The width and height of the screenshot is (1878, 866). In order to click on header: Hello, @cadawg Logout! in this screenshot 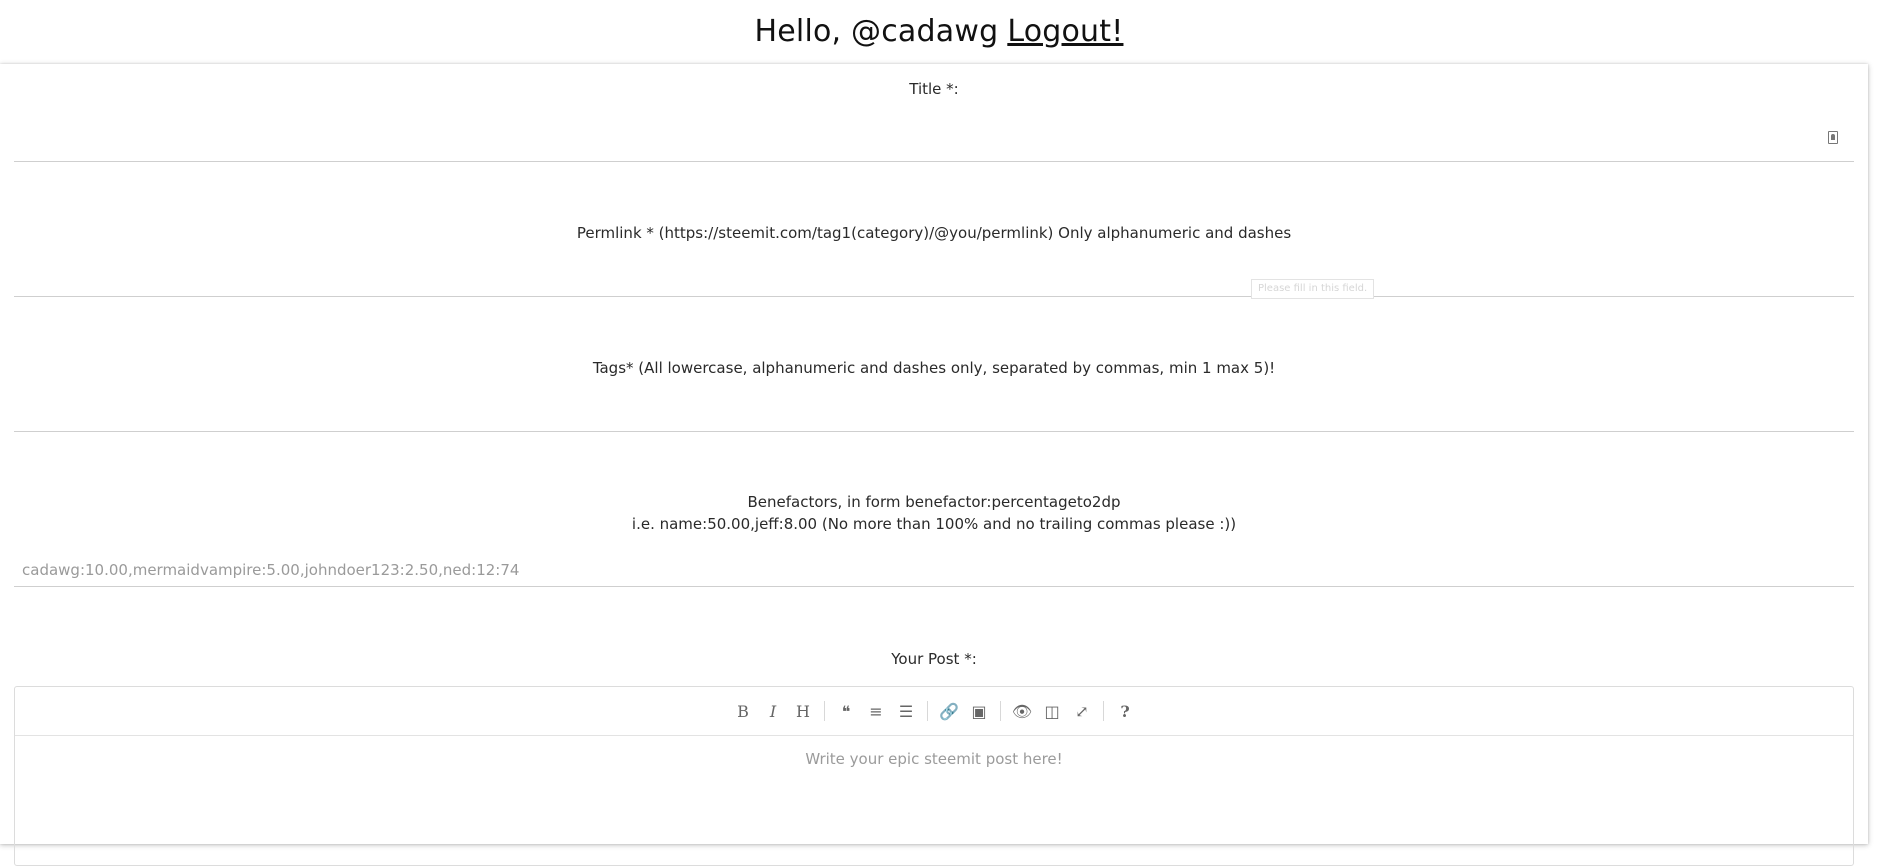, I will do `click(939, 31)`.